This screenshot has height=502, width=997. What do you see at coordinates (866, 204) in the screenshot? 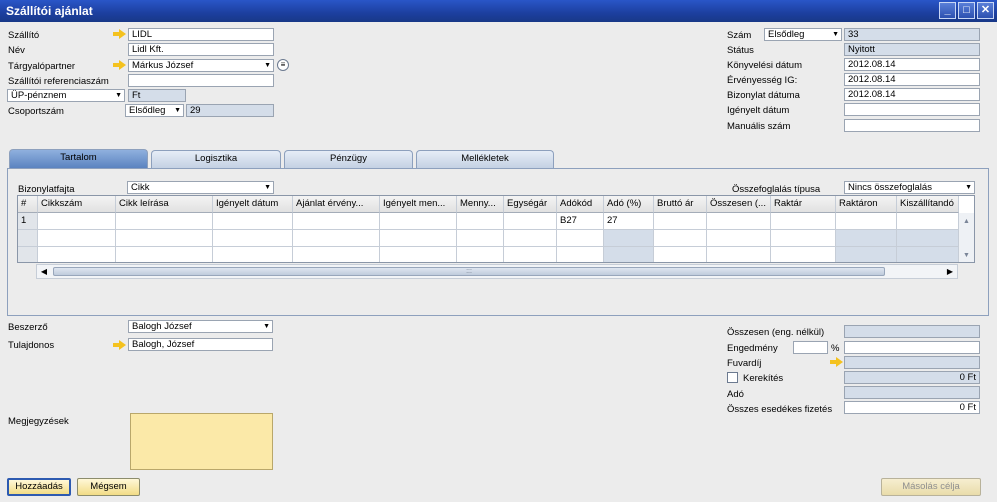
I see `column-header: Raktáron` at bounding box center [866, 204].